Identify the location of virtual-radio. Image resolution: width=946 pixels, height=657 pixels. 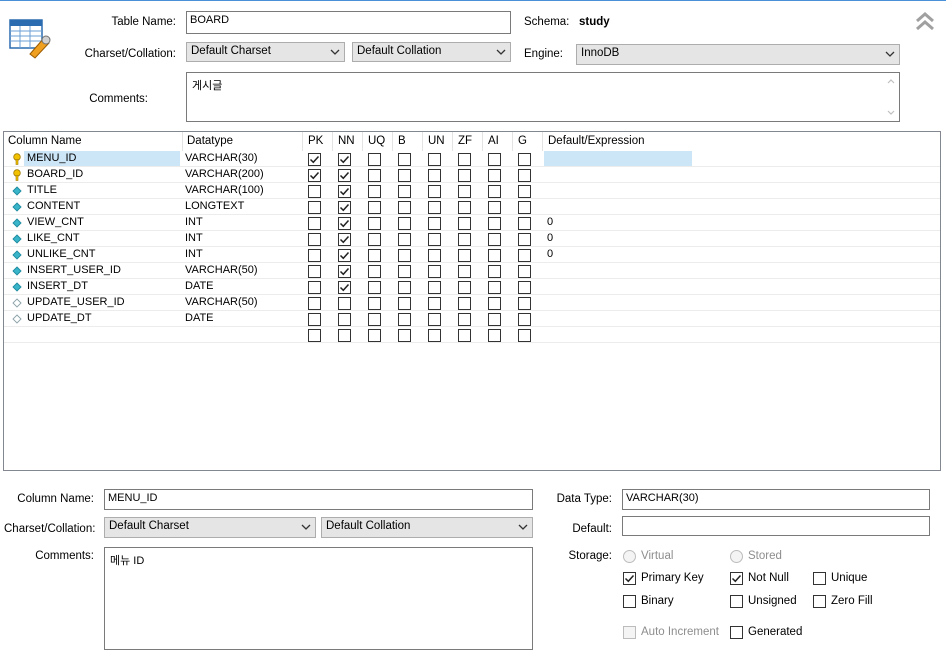
(629, 556).